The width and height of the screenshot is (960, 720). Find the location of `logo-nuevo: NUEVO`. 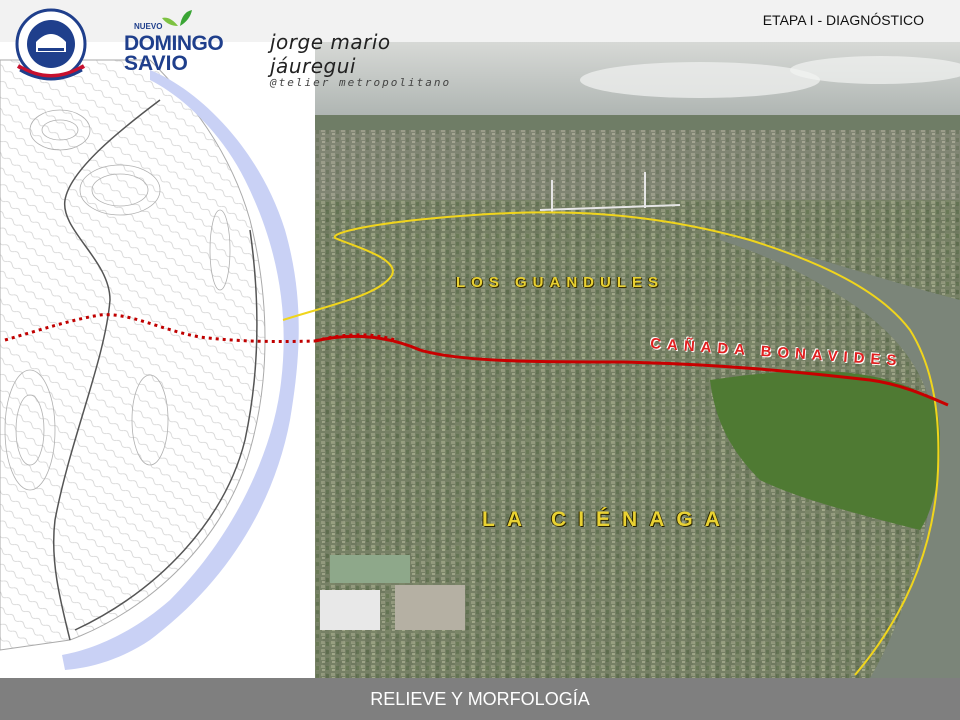

logo-nuevo: NUEVO is located at coordinates (148, 26).